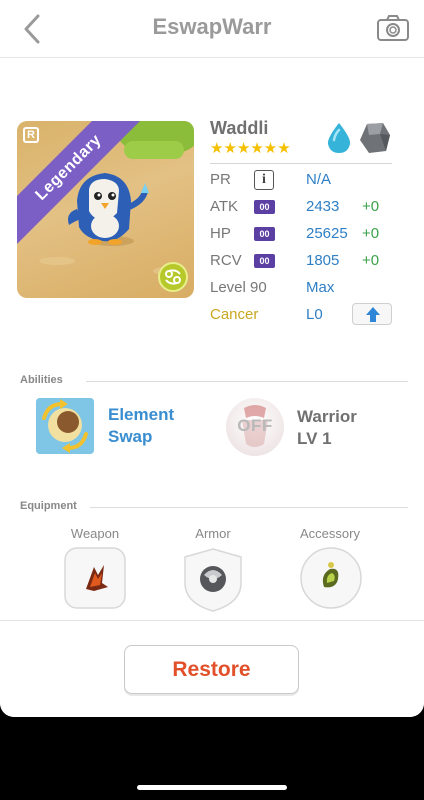  I want to click on abilities-section-label: Abilities, so click(41, 380).